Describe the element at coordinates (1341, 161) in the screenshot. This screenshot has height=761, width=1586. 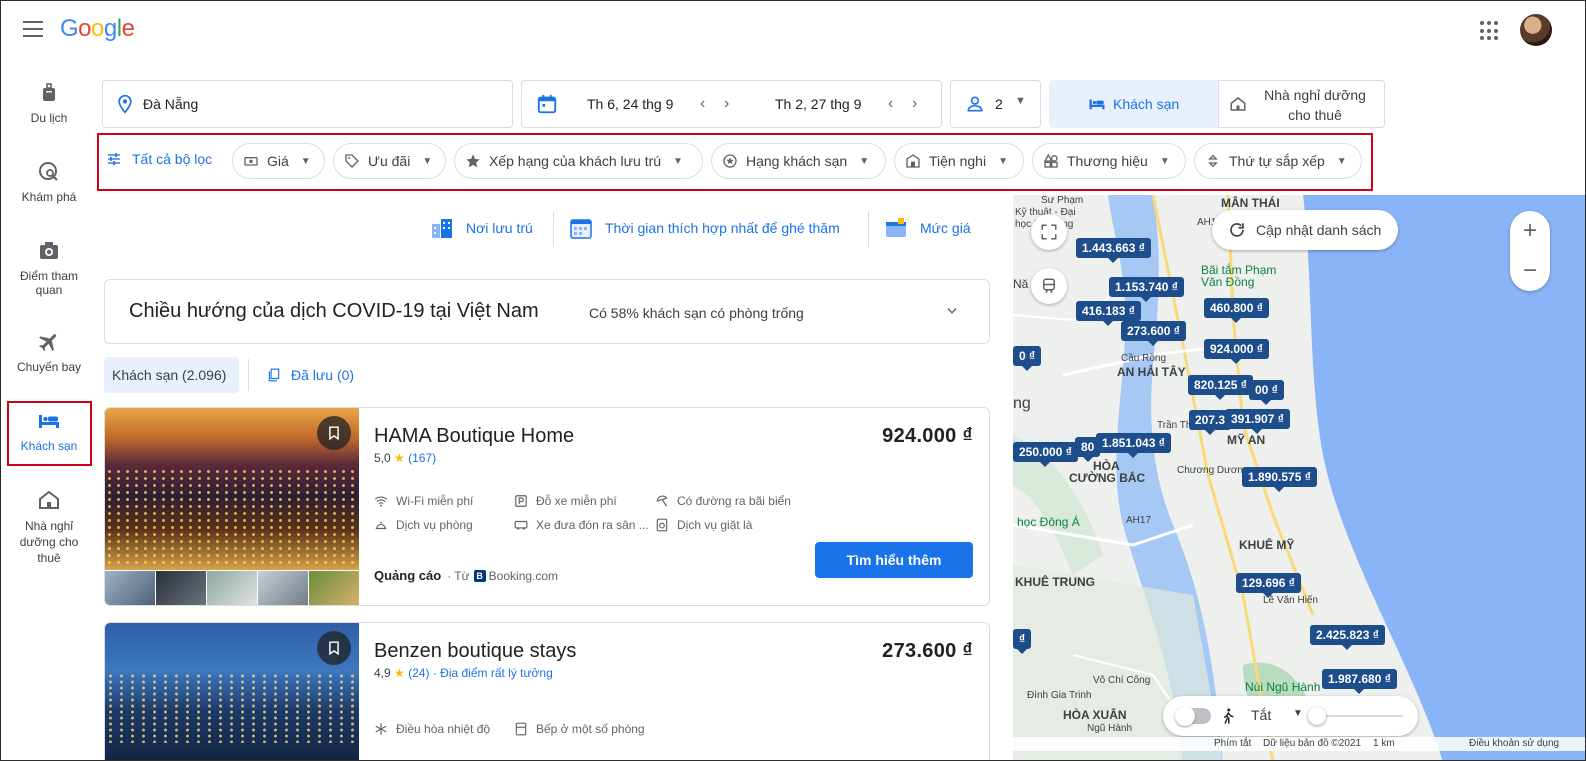
I see `dropdown-arrow-icon: ▼` at that location.